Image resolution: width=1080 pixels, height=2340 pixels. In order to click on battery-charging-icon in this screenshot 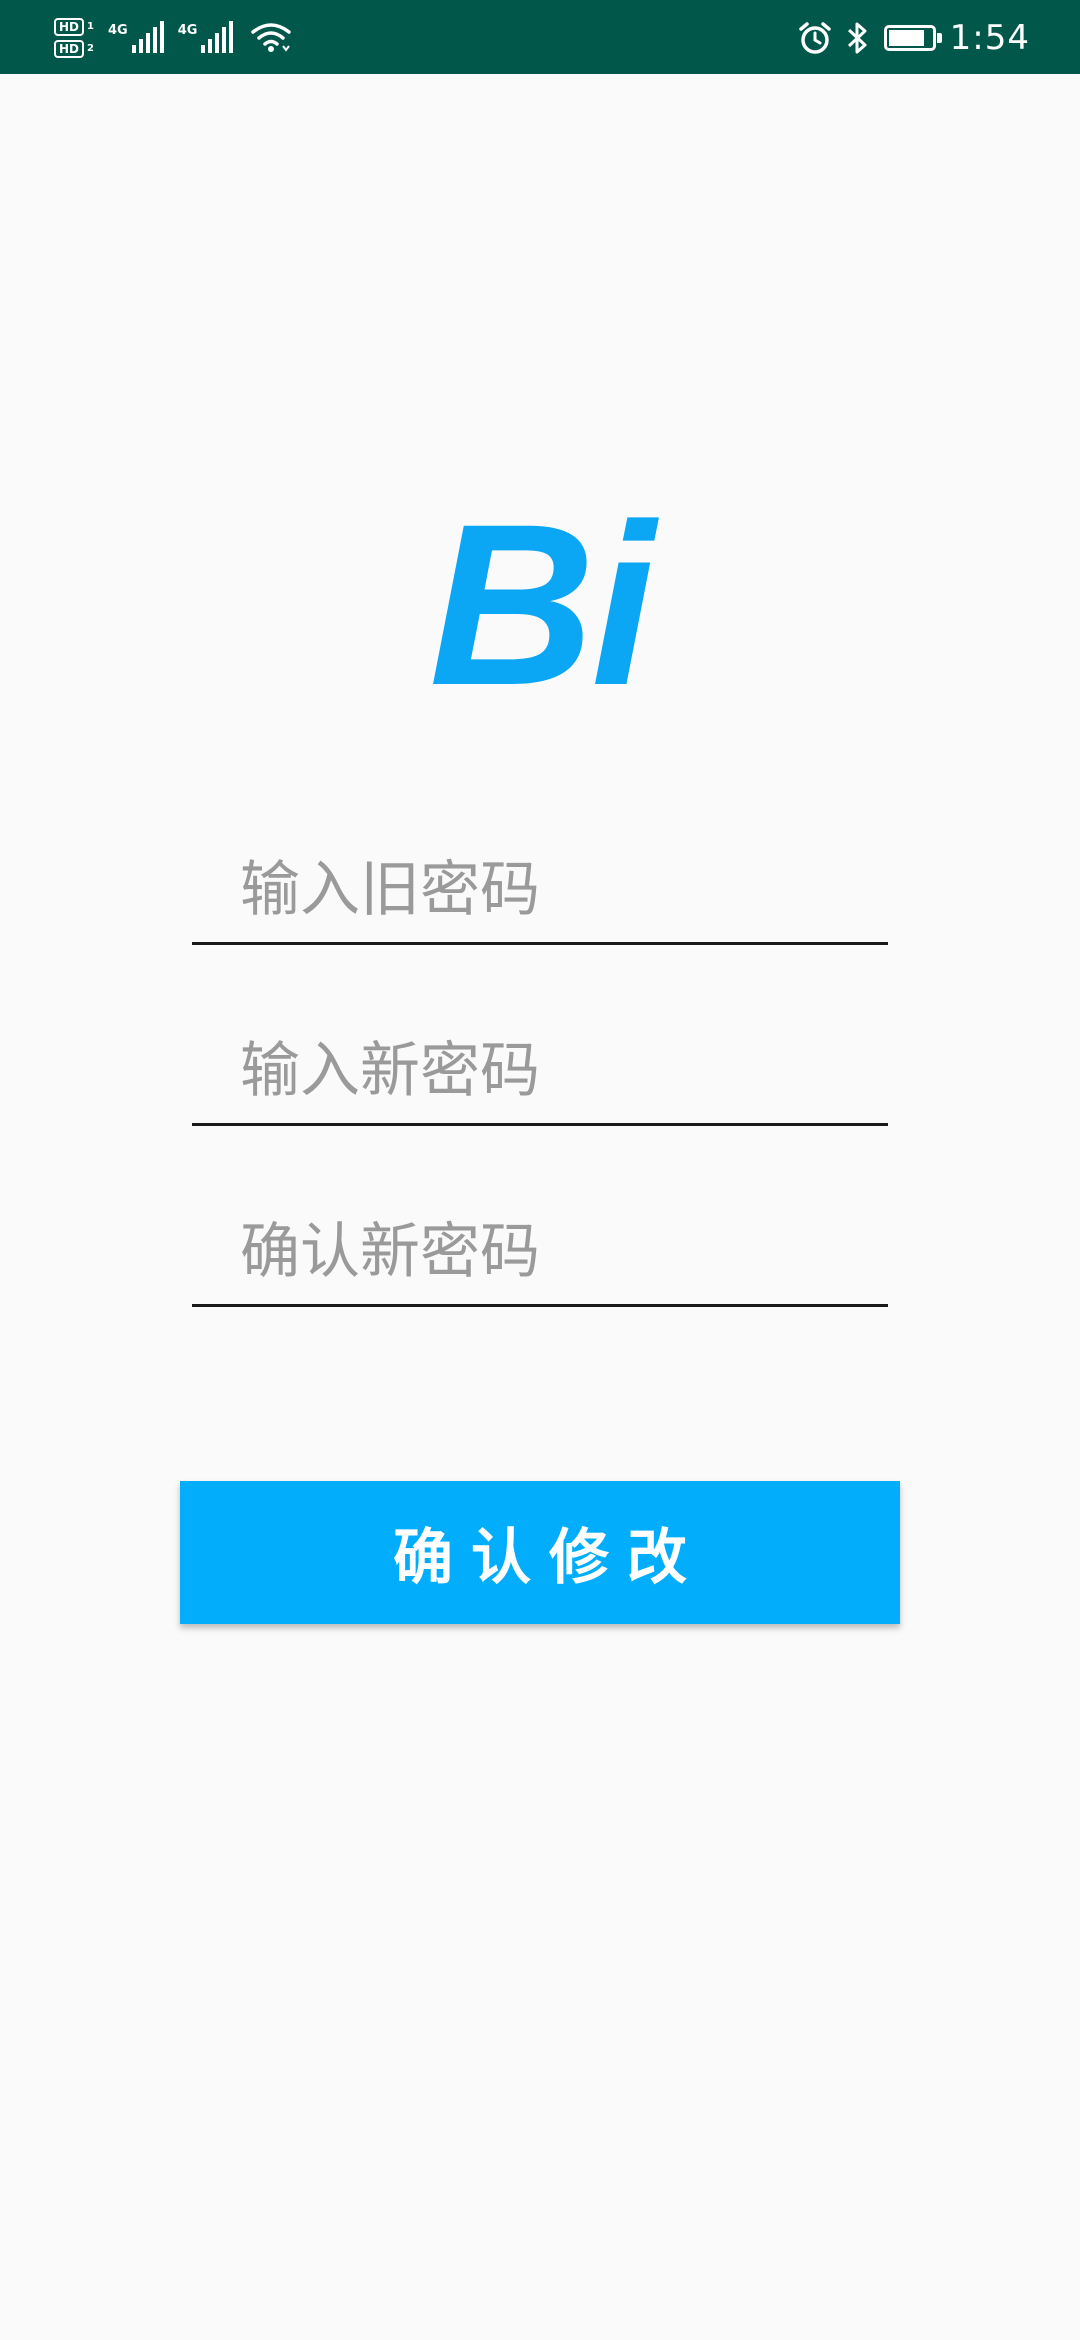, I will do `click(912, 38)`.